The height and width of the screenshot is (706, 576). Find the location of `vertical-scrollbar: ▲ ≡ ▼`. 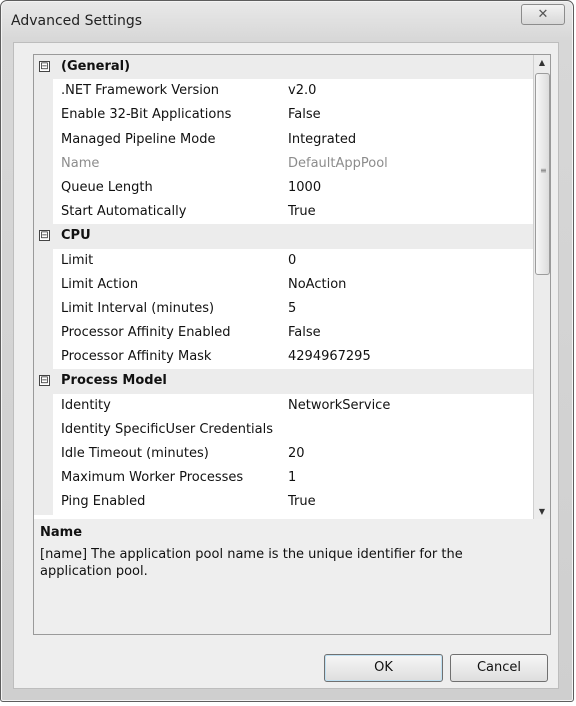

vertical-scrollbar: ▲ ≡ ▼ is located at coordinates (541, 287).